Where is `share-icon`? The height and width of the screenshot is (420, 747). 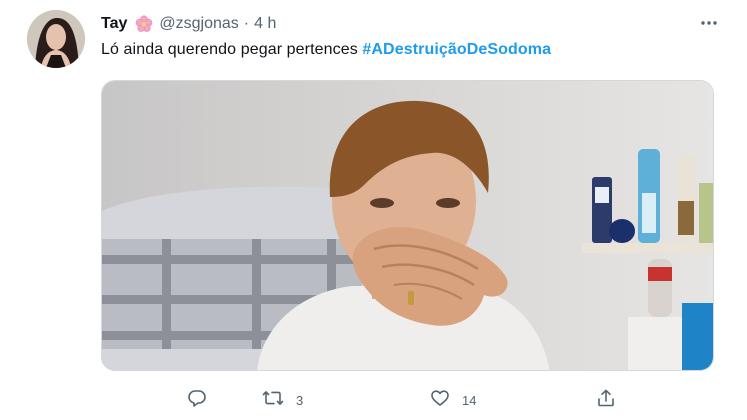
share-icon is located at coordinates (606, 400).